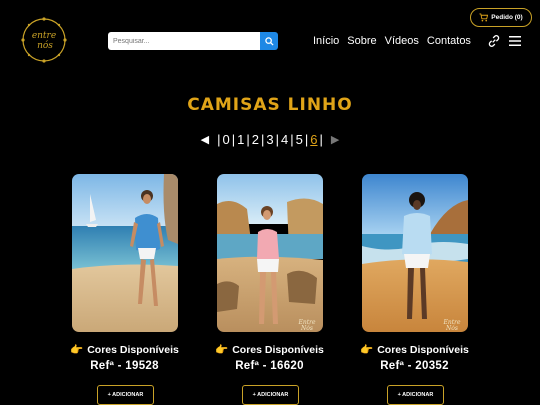 This screenshot has height=405, width=540. Describe the element at coordinates (270, 105) in the screenshot. I see `page-title: CAMISAS LINHO` at that location.